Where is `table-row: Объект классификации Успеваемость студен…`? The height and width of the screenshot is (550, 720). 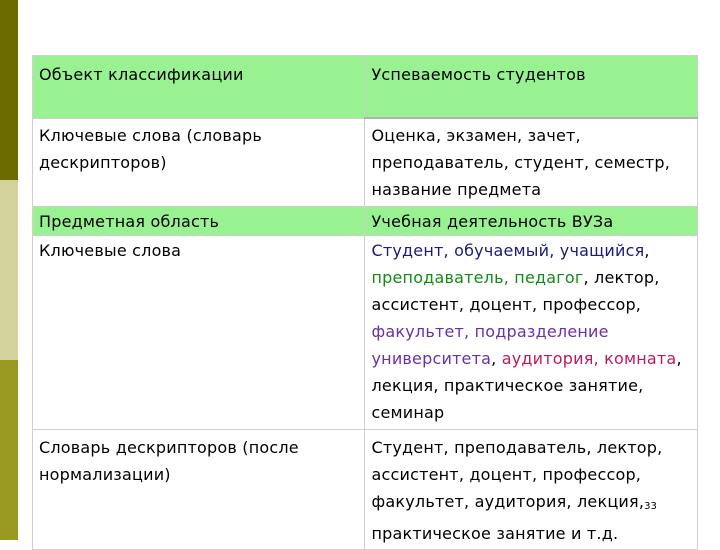 table-row: Объект классификации Успеваемость студен… is located at coordinates (364, 87).